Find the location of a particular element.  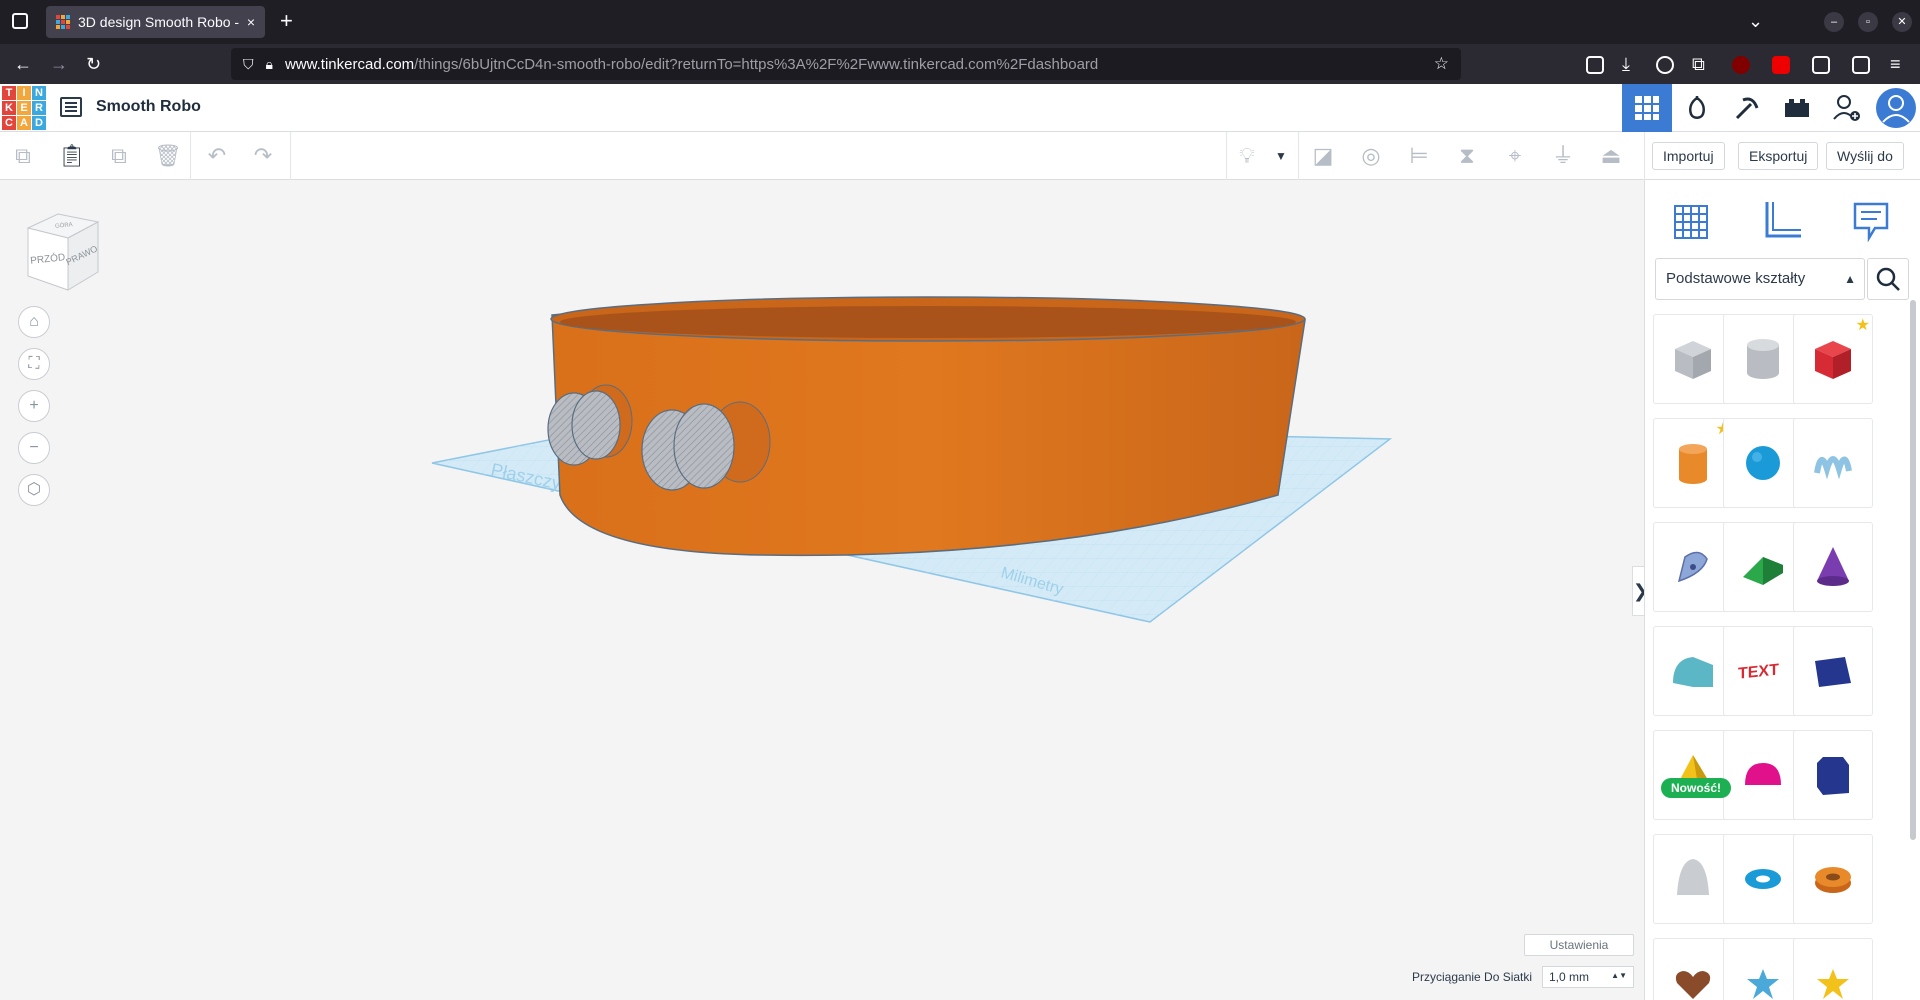

shape-star is located at coordinates (1763, 969).